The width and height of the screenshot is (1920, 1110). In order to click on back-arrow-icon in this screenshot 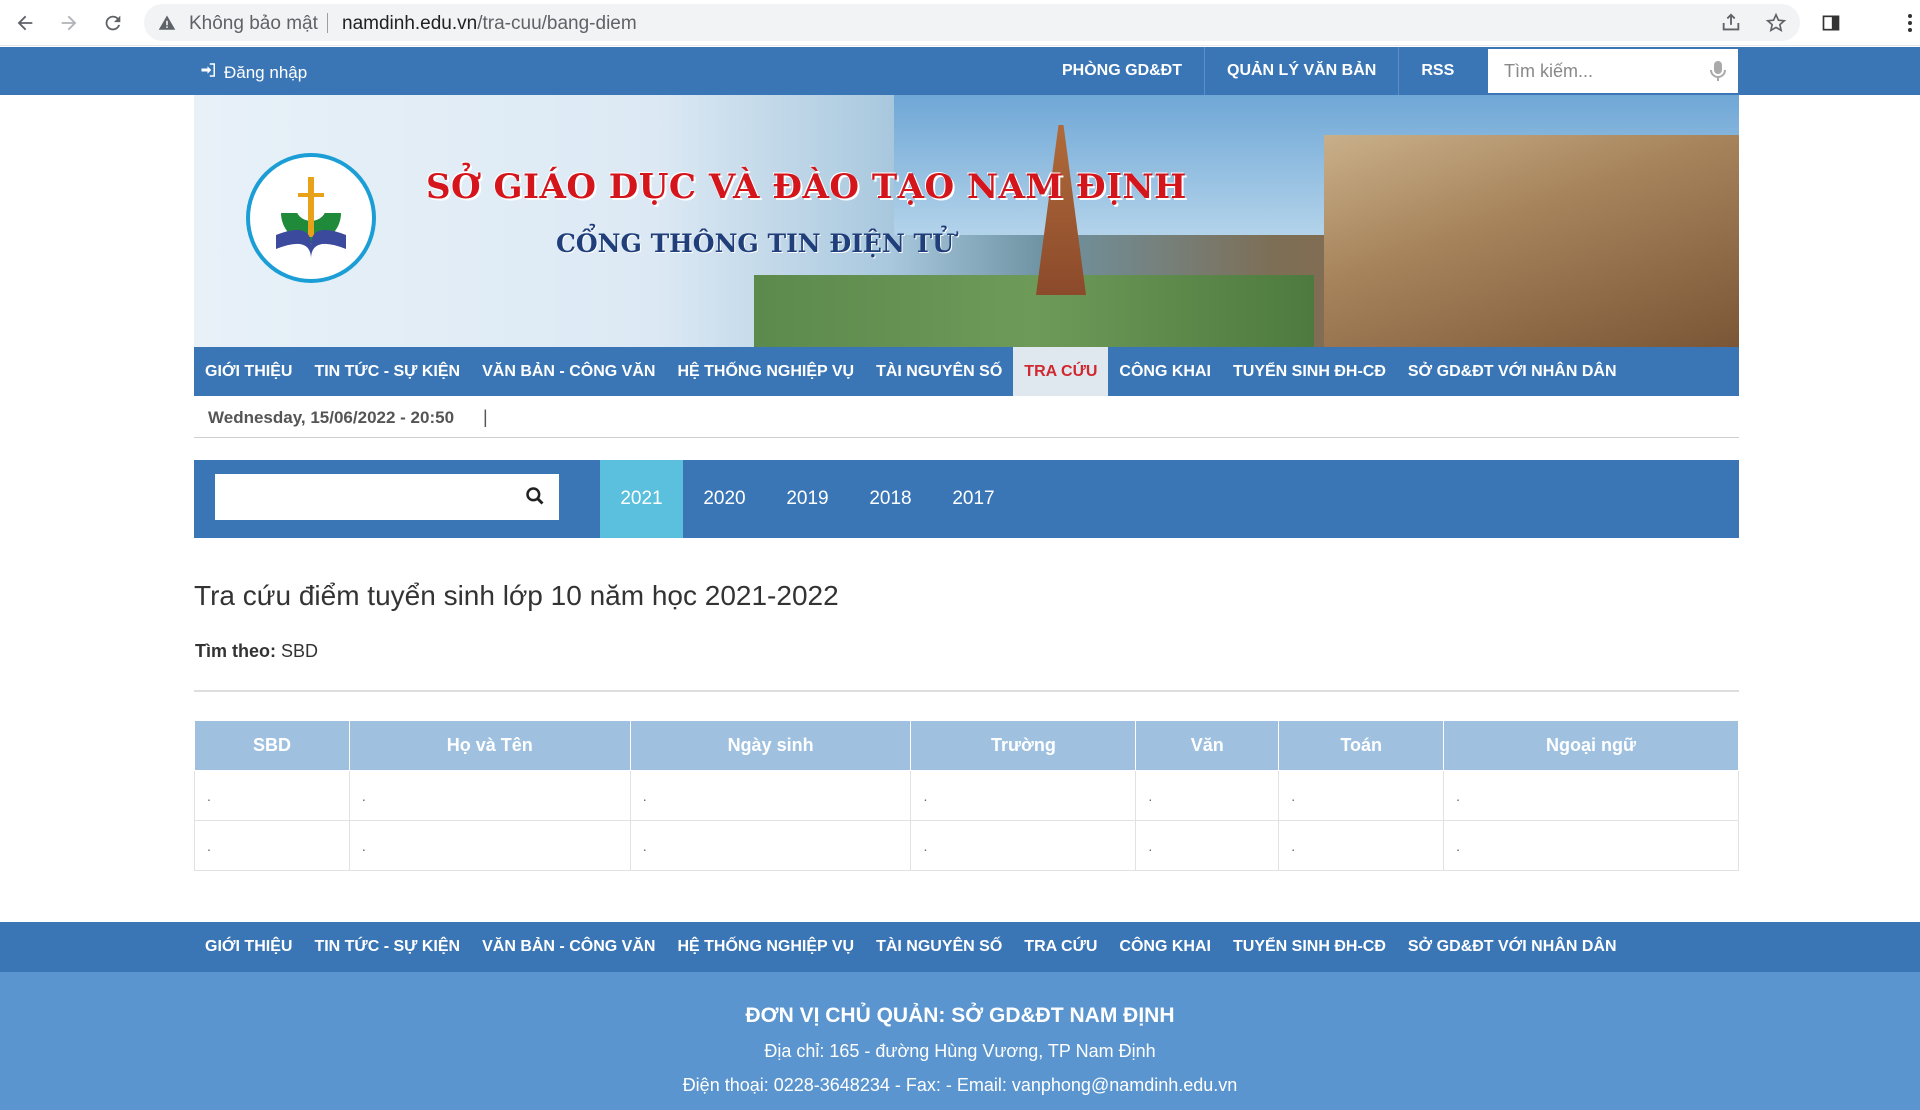, I will do `click(25, 23)`.